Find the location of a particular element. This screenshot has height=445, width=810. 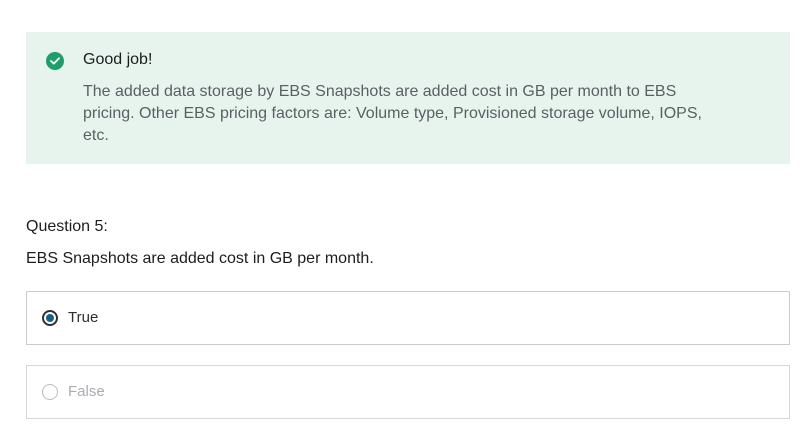

question-number: Question 5: is located at coordinates (67, 226).